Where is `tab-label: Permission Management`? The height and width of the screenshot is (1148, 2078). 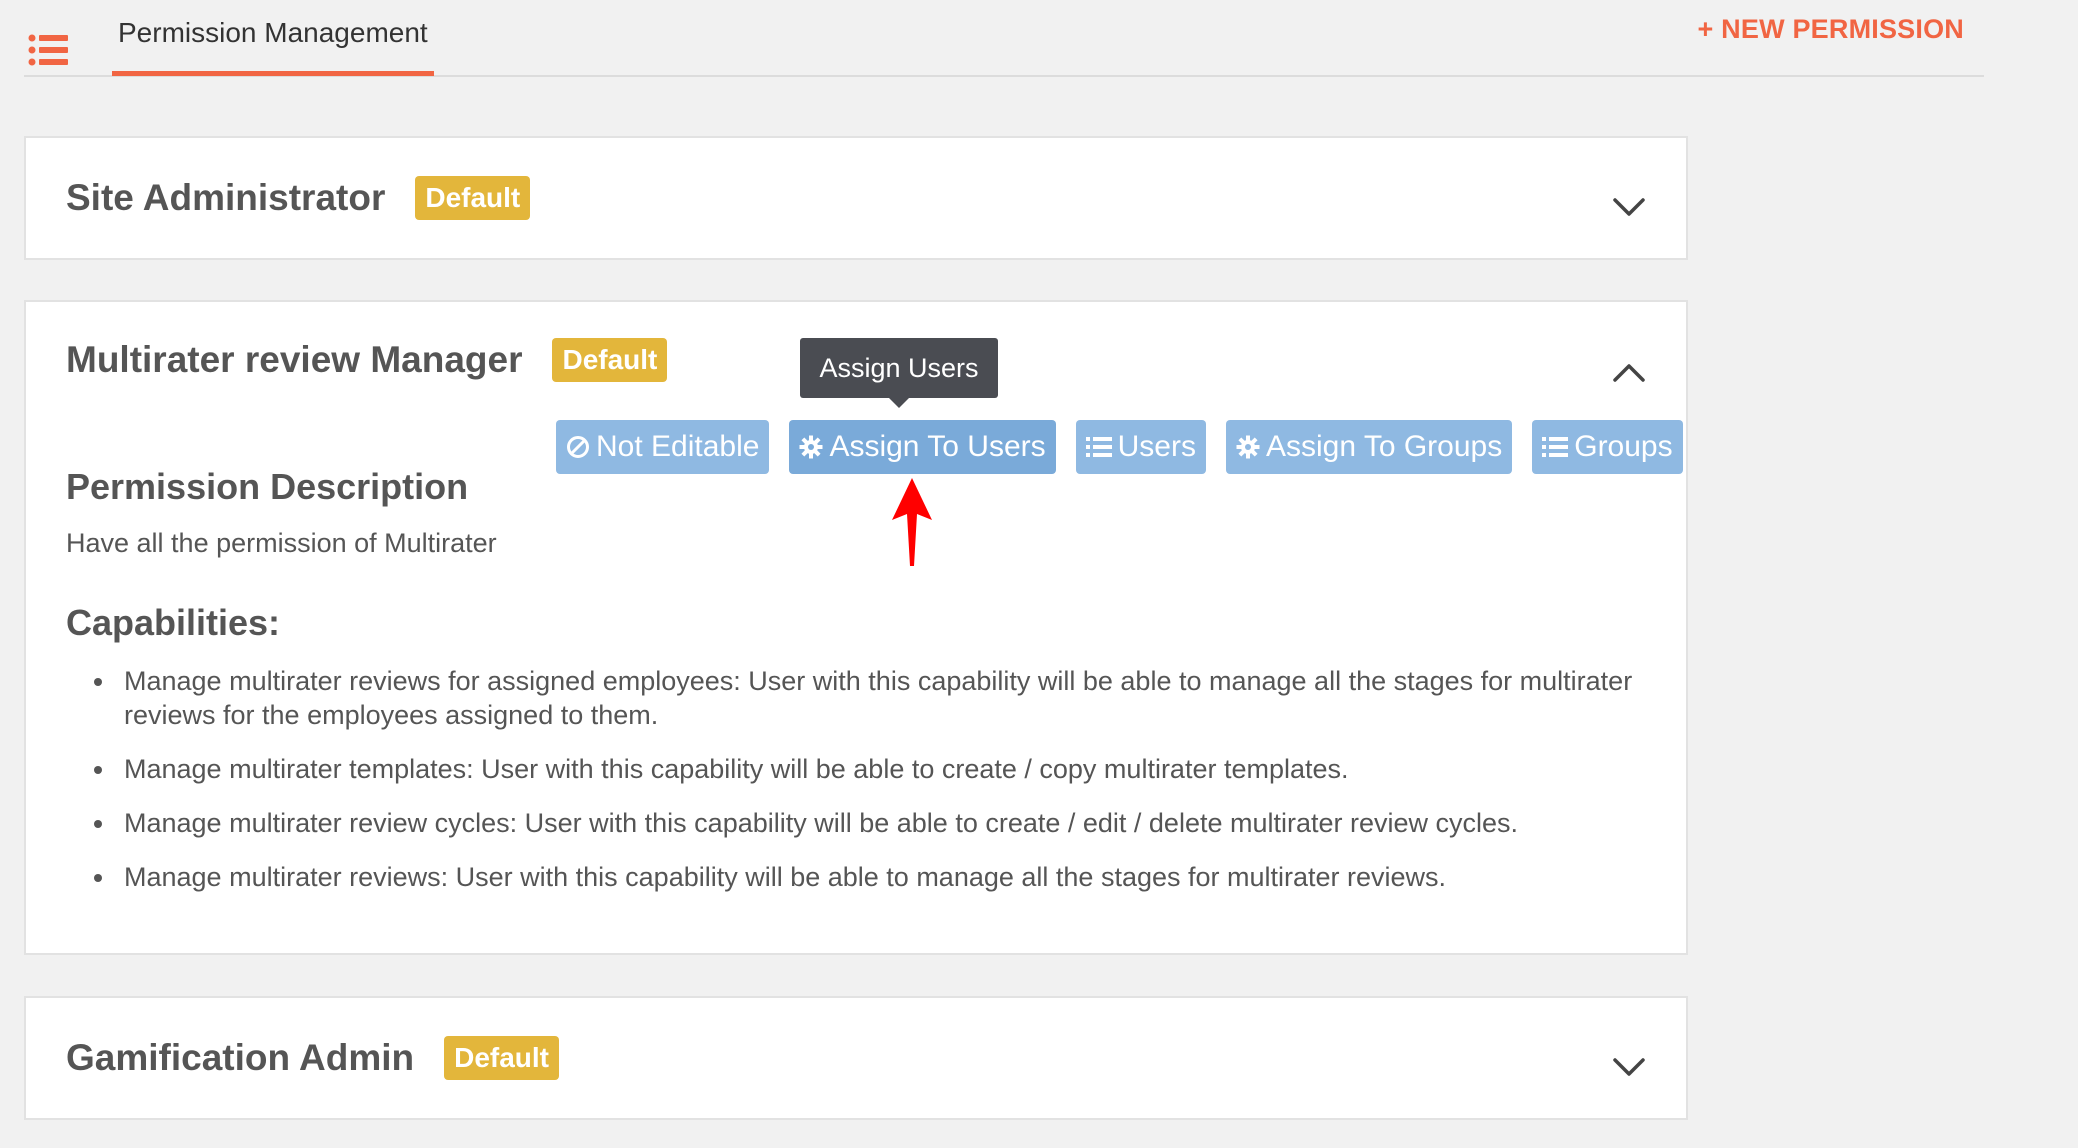
tab-label: Permission Management is located at coordinates (273, 32).